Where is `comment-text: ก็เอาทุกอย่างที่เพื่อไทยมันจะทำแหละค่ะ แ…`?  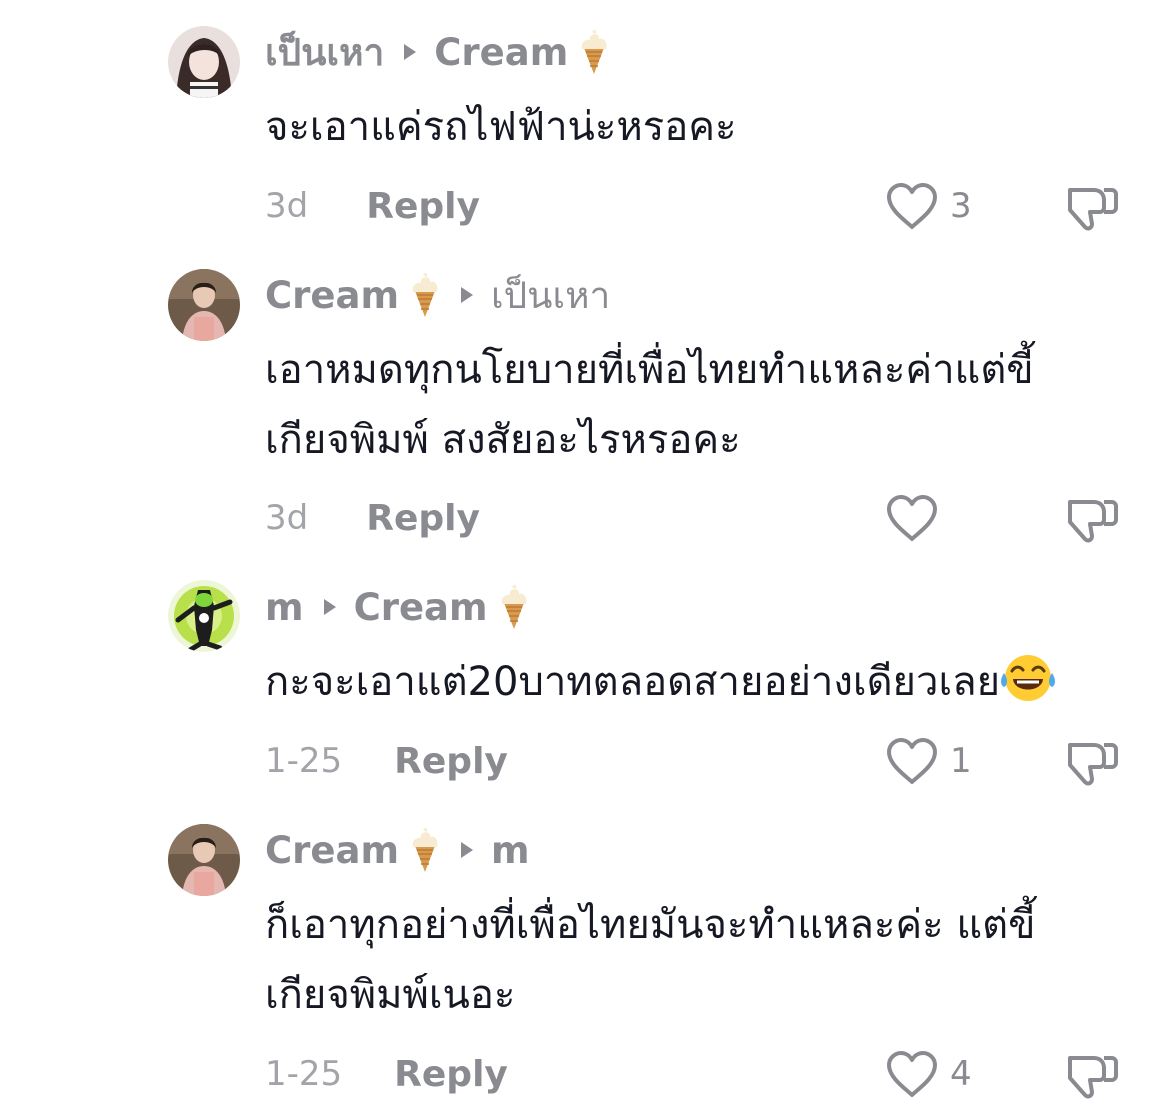
comment-text: ก็เอาทุกอย่างที่เพื่อไทยมันจะทำแหละค่ะ แ… is located at coordinates (650, 960).